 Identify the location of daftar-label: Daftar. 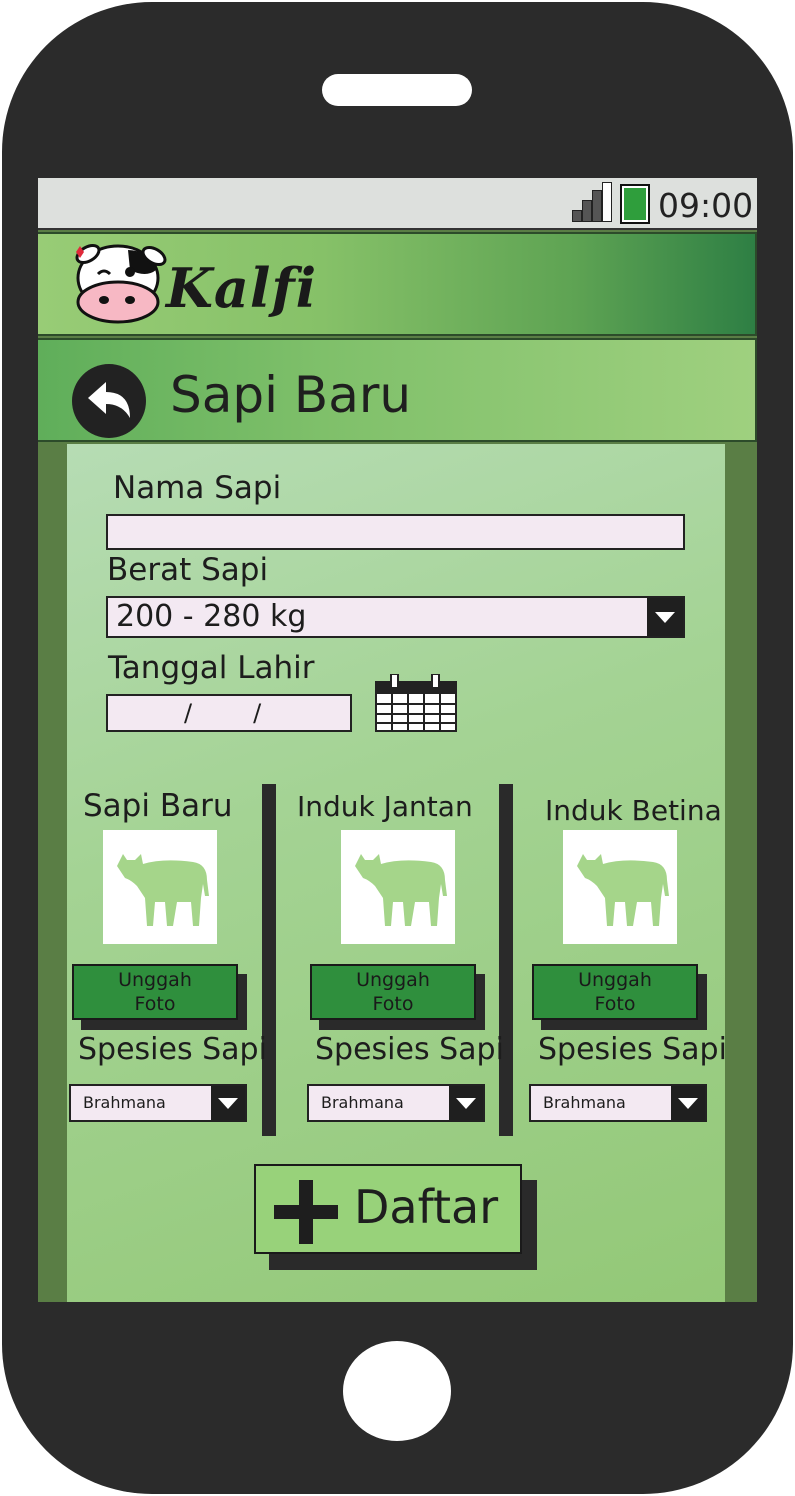
(426, 1207).